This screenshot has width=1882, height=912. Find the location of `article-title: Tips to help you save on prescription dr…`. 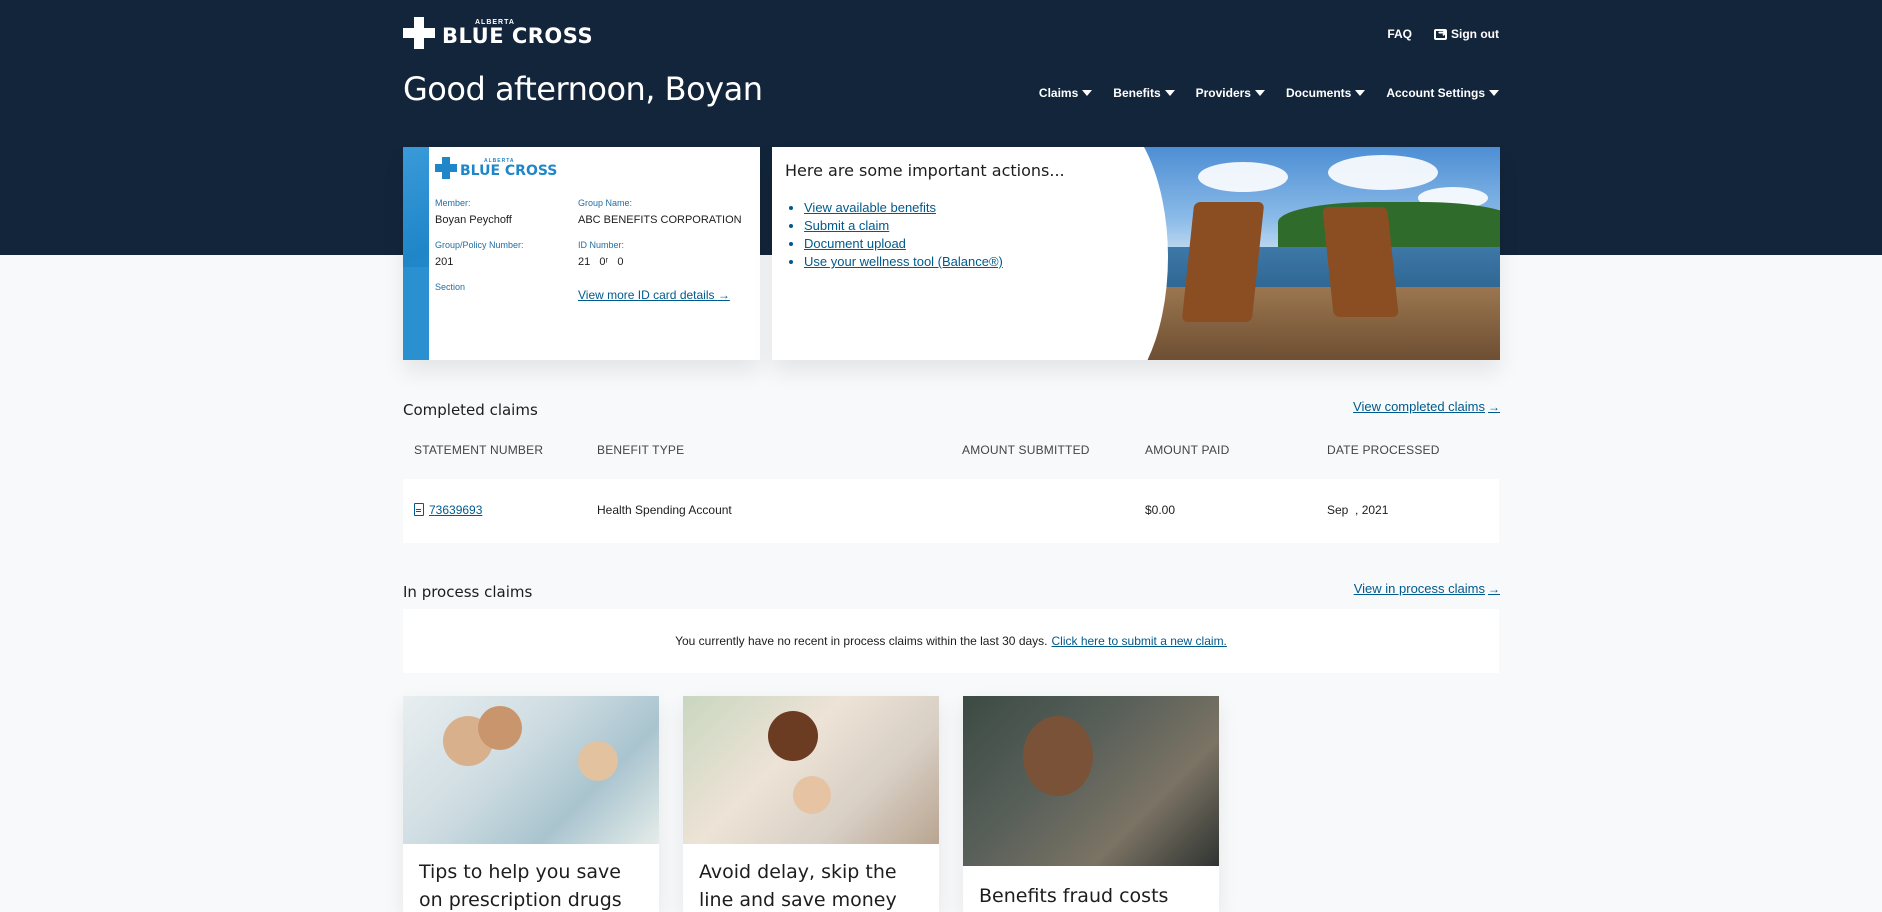

article-title: Tips to help you save on prescription dr… is located at coordinates (520, 886).